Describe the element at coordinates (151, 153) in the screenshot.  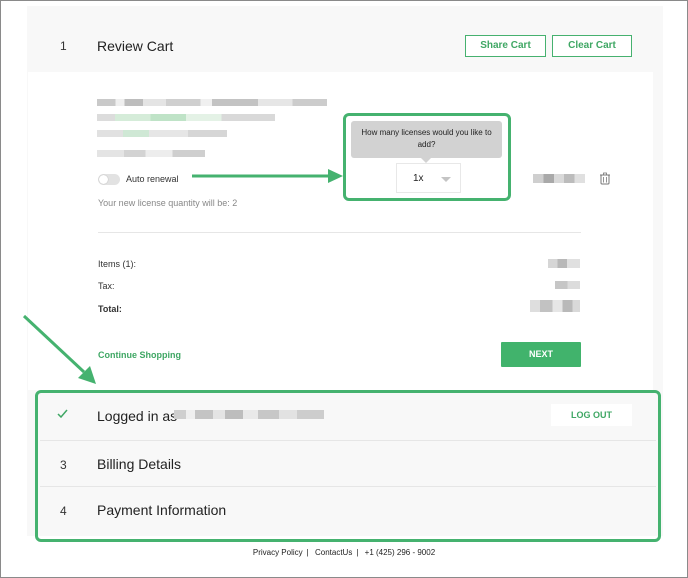
I see `redacted-product-meta` at that location.